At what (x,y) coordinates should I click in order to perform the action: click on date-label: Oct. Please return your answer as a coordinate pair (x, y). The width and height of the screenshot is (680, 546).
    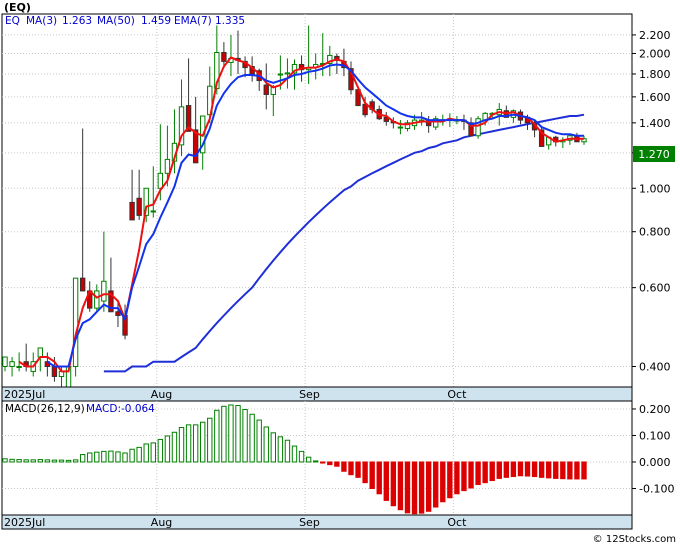
    Looking at the image, I should click on (457, 394).